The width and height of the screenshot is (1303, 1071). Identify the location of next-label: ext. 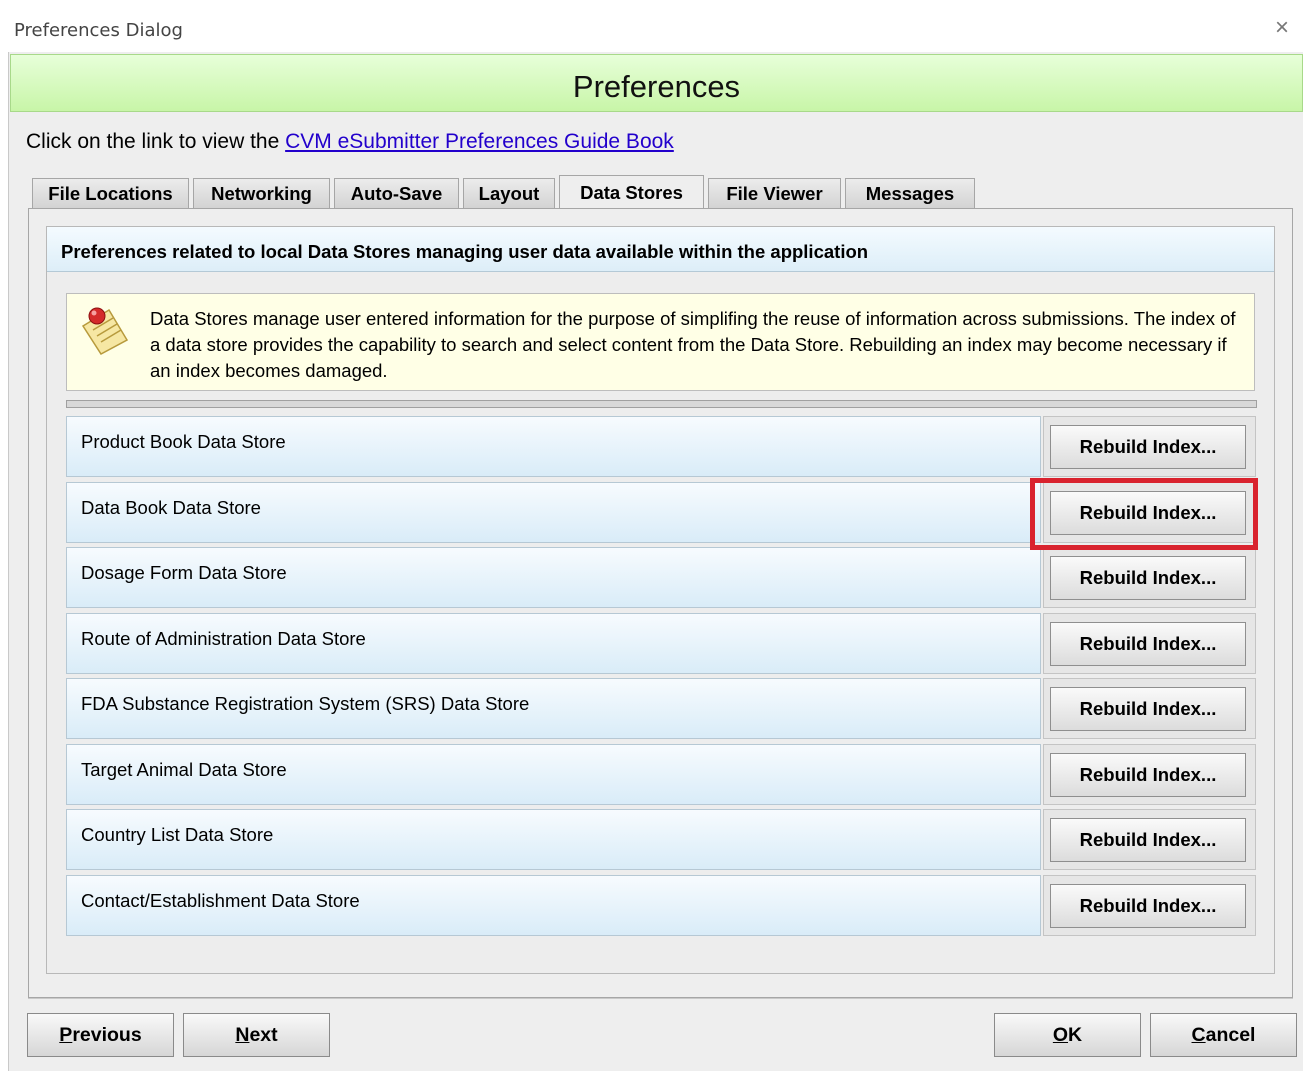
(263, 1034).